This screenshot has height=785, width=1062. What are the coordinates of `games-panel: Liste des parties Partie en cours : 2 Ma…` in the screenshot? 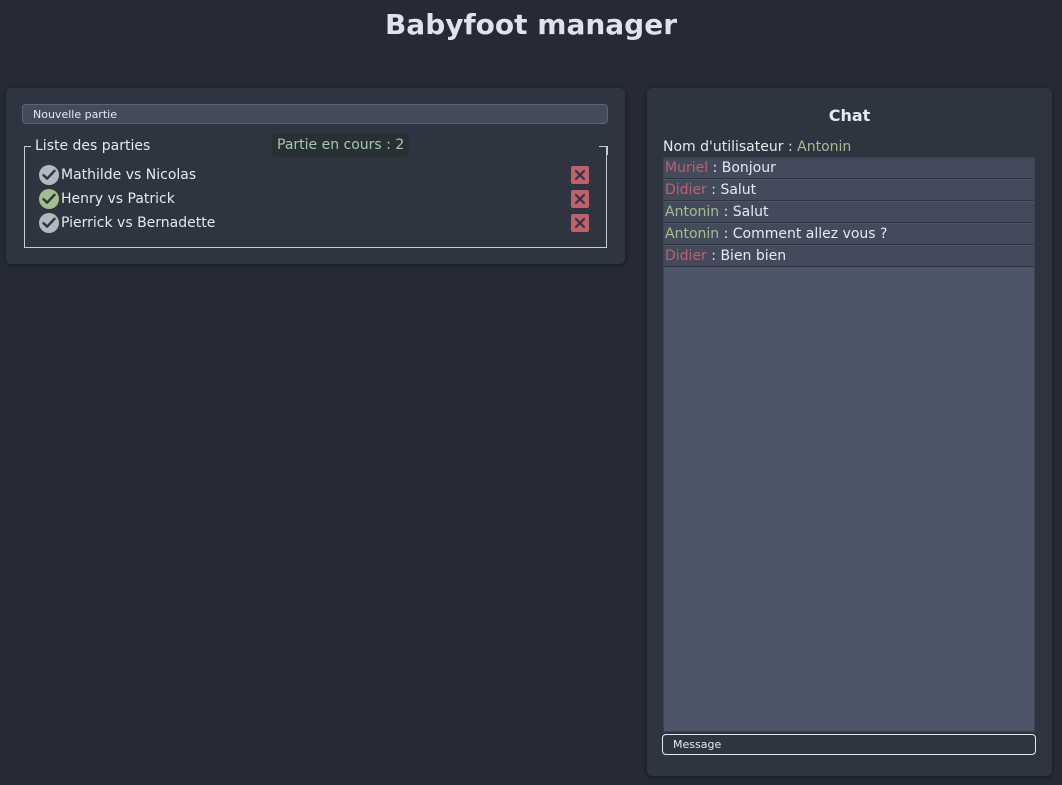 It's located at (315, 176).